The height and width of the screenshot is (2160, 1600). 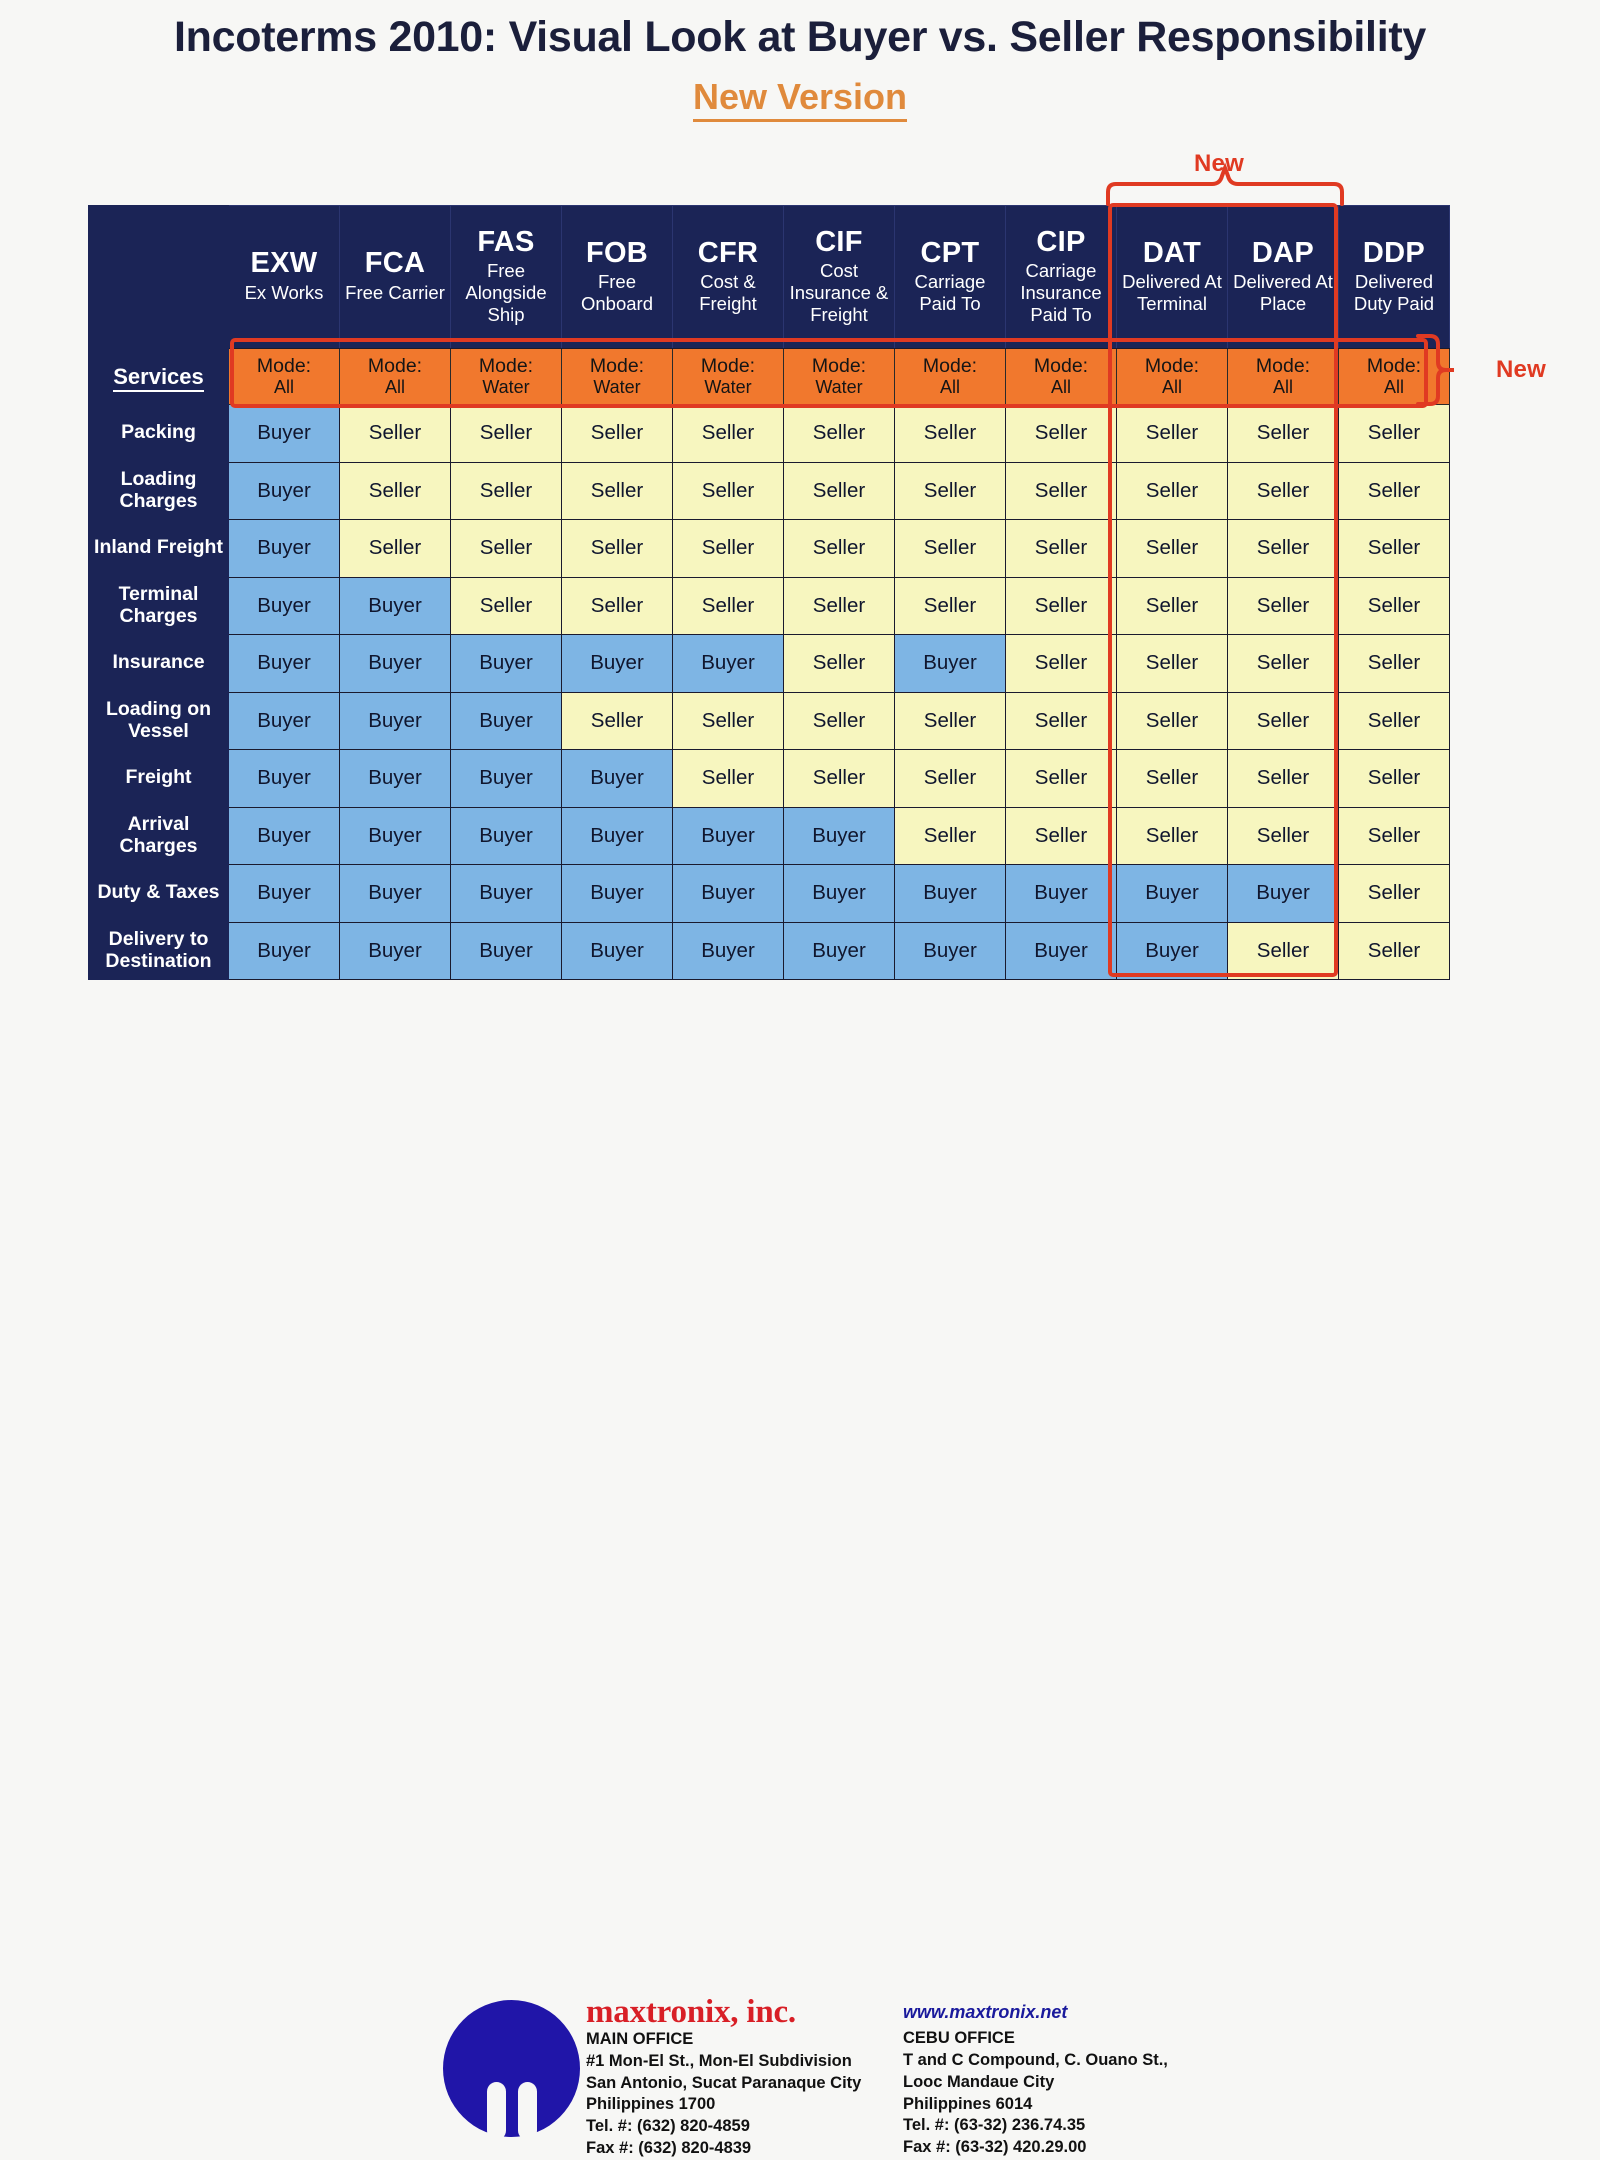 I want to click on term-header-exw: EXW Ex Works, so click(x=284, y=277).